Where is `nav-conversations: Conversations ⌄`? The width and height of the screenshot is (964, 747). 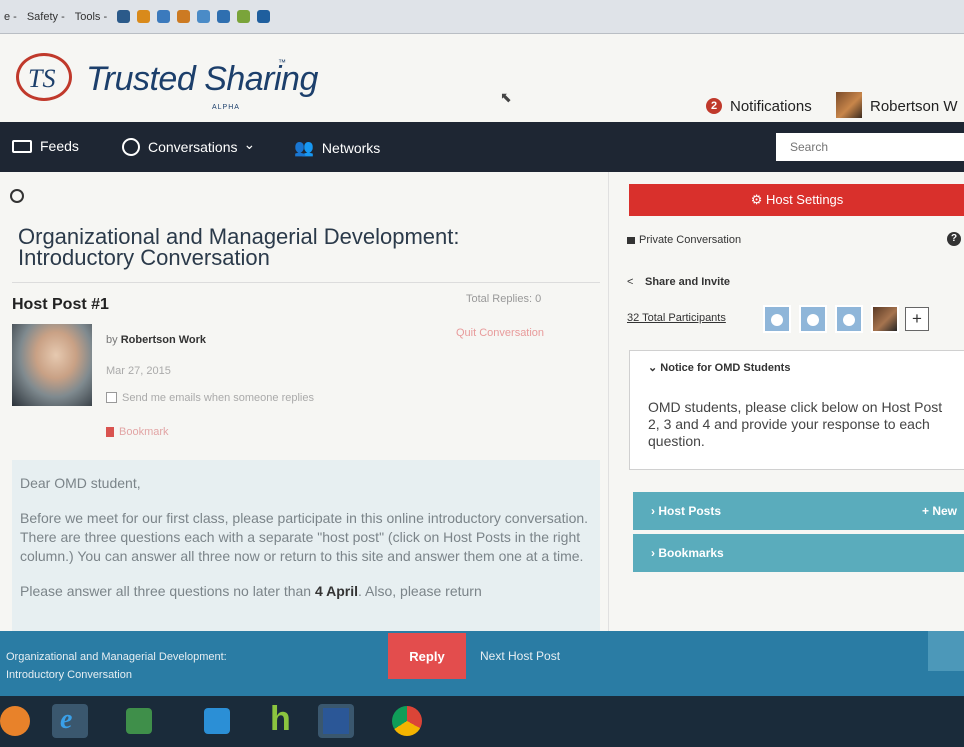 nav-conversations: Conversations ⌄ is located at coordinates (189, 145).